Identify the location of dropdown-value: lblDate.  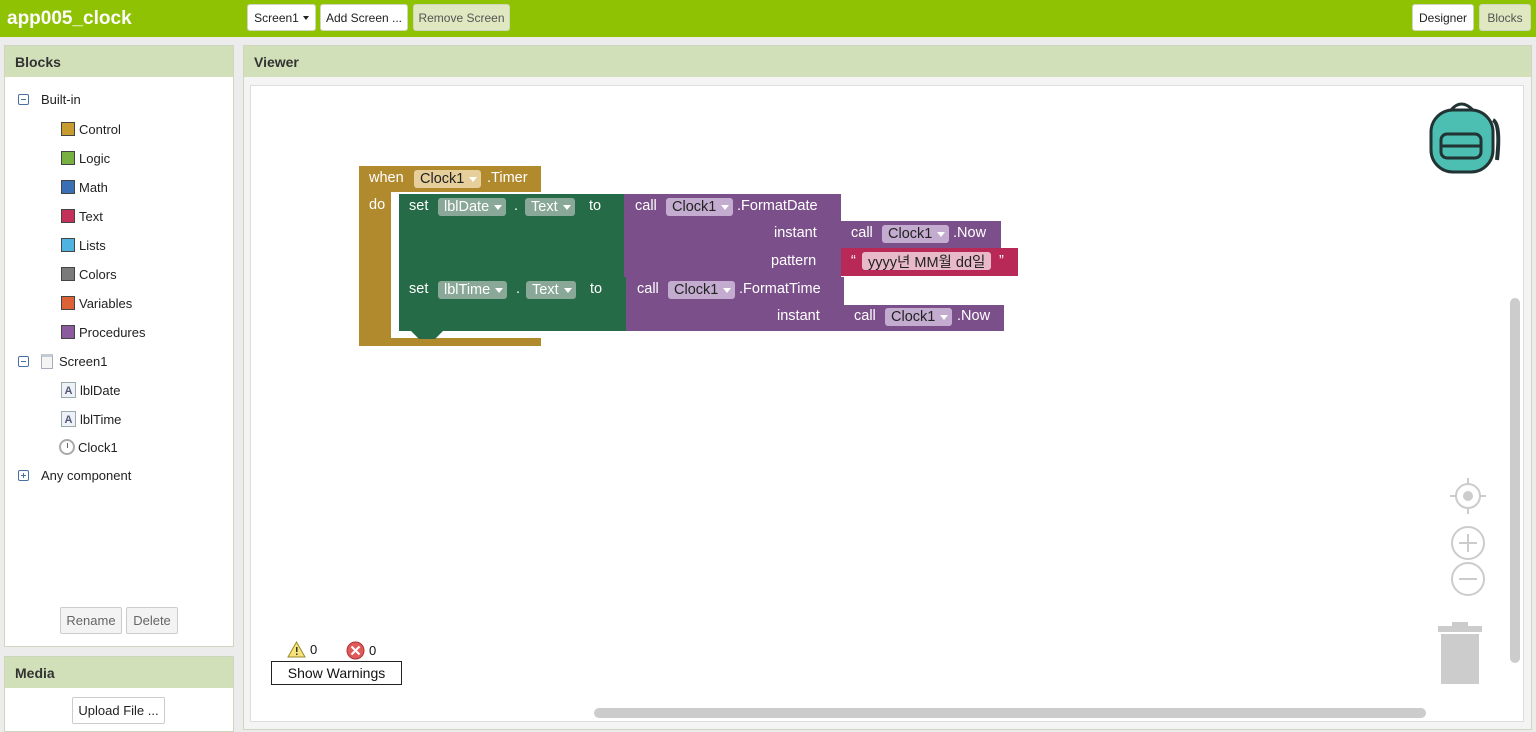
(467, 207).